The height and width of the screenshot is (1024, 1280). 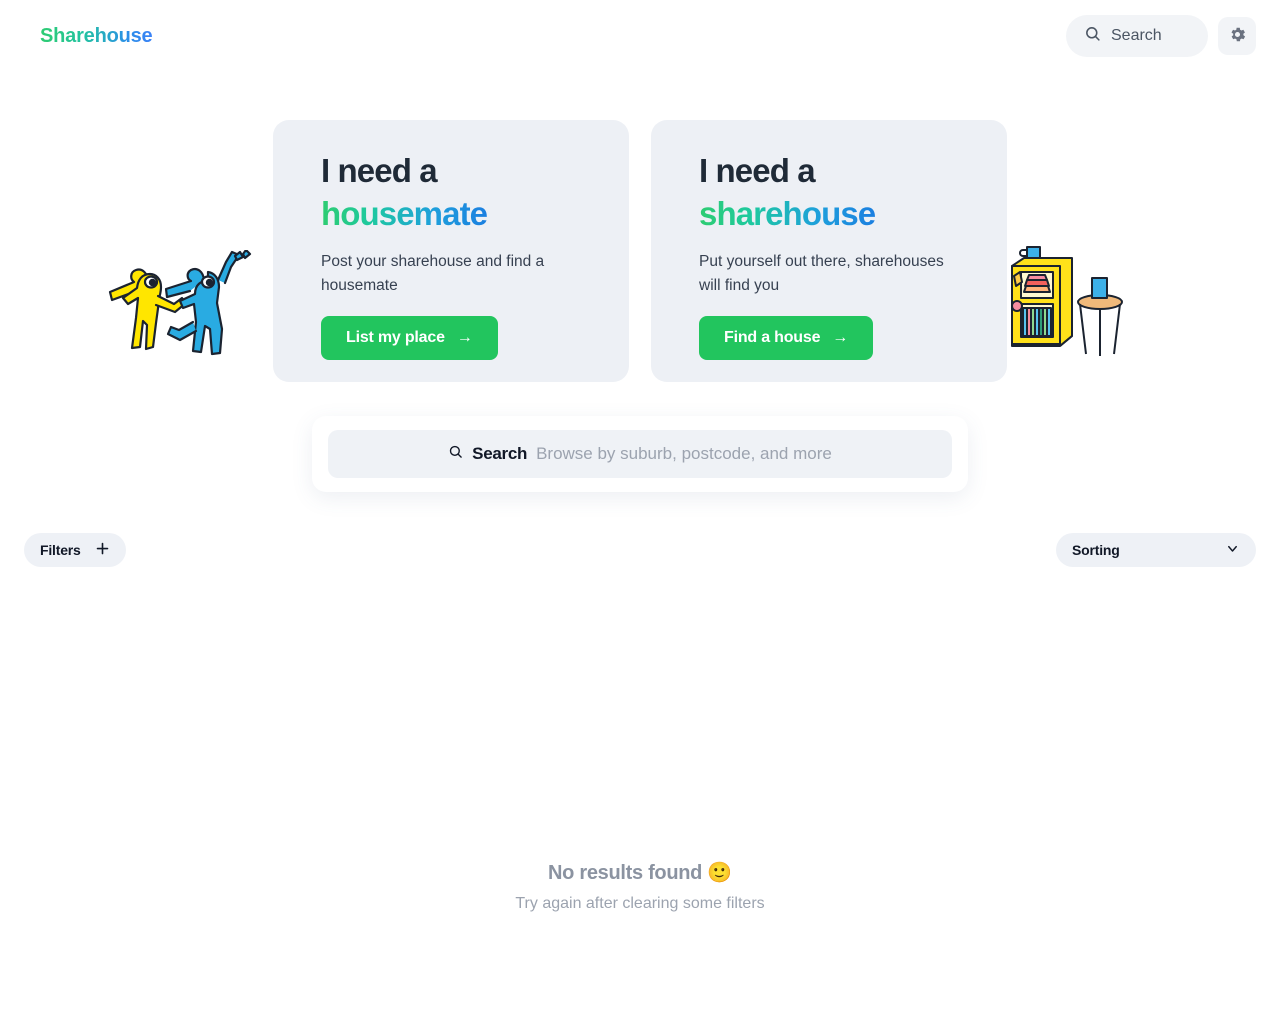 I want to click on results-controls: Filters Sorting, so click(x=640, y=550).